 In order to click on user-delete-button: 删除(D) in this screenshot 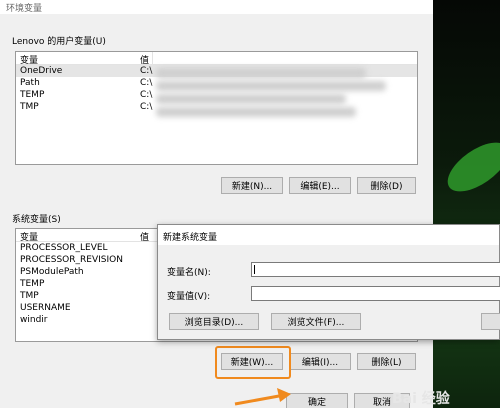, I will do `click(386, 185)`.